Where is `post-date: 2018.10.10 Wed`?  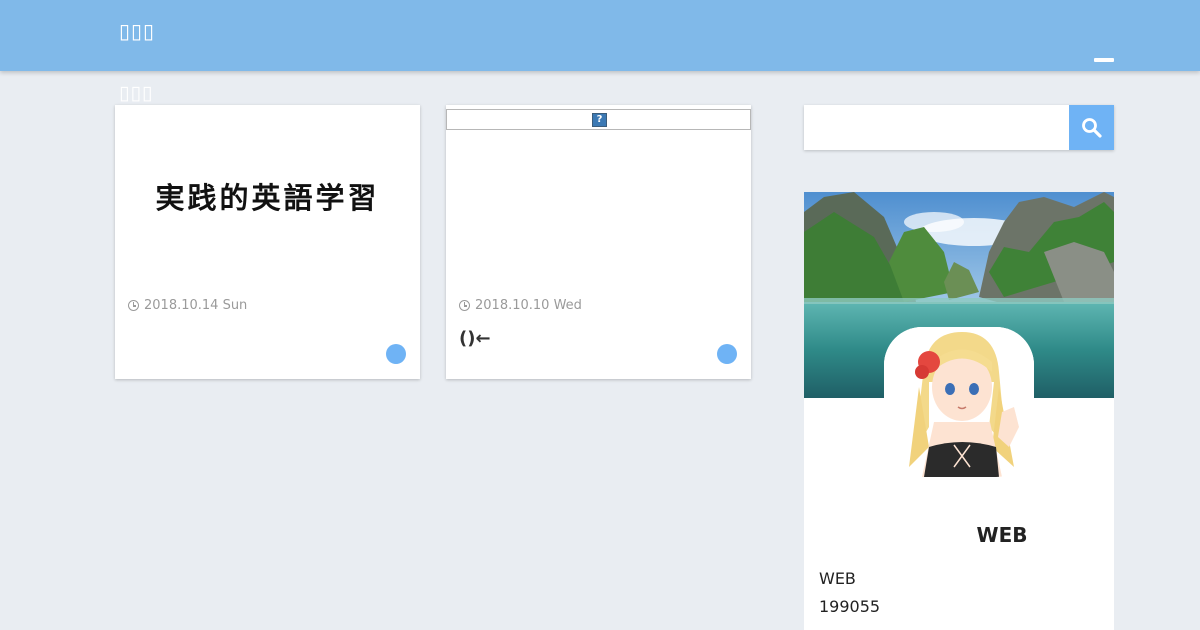 post-date: 2018.10.10 Wed is located at coordinates (520, 305).